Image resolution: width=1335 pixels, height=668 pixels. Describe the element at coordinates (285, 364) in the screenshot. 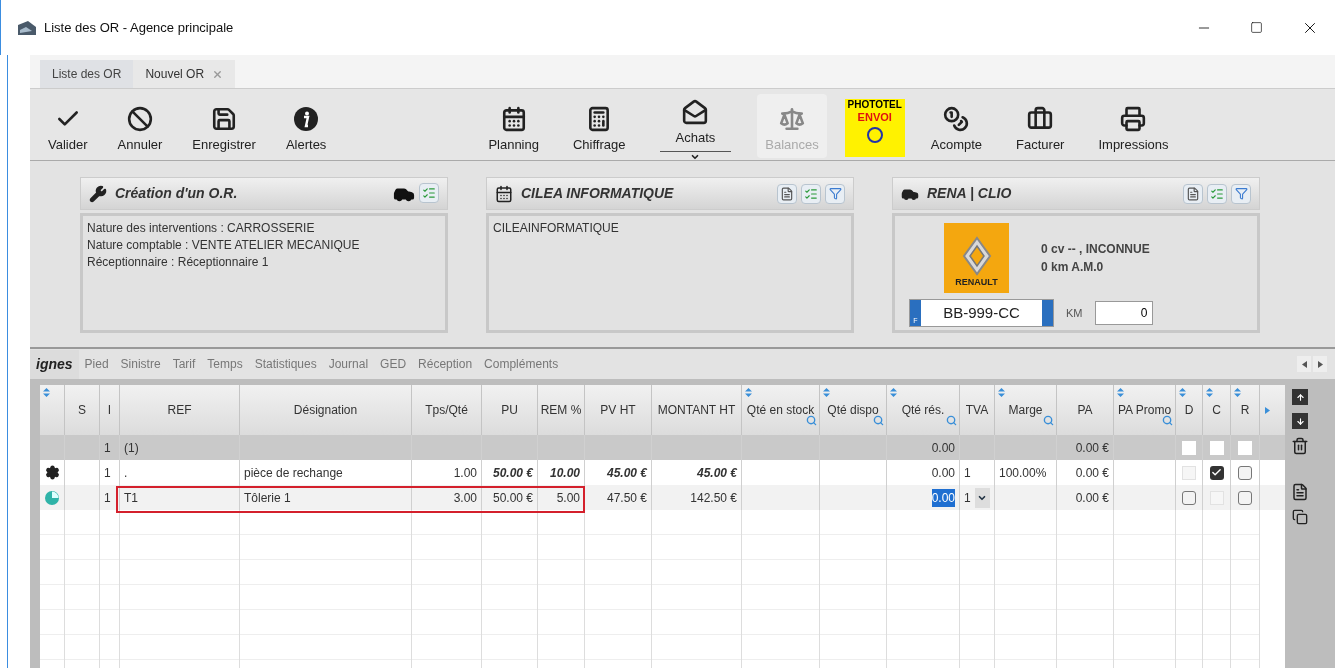

I see `detail-tab: Statistiques` at that location.